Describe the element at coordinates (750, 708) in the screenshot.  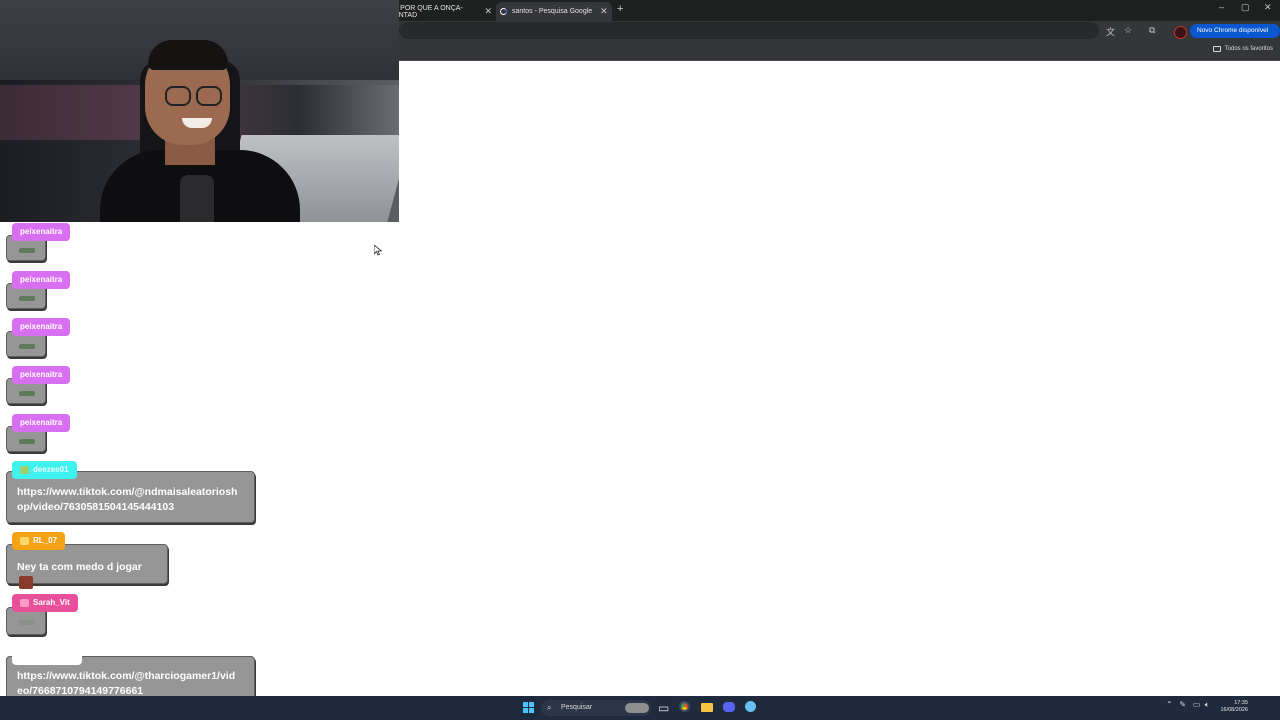
I see `steam-icon` at that location.